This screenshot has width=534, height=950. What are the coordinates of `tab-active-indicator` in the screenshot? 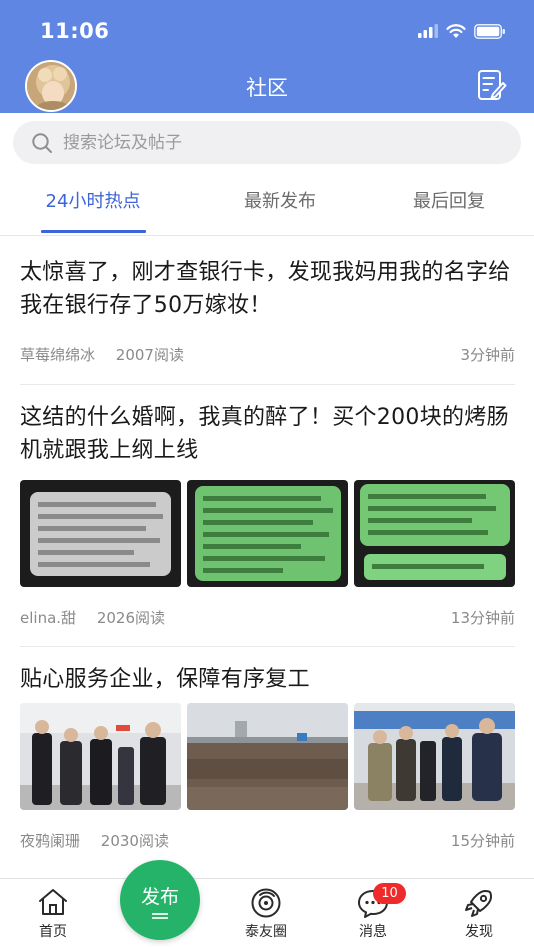 It's located at (93, 231).